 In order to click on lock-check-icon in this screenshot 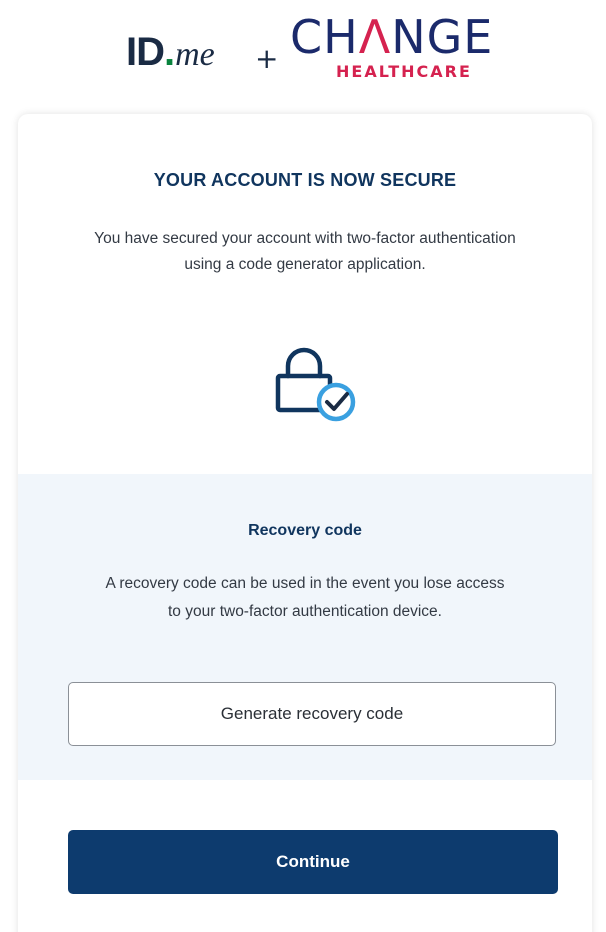, I will do `click(316, 384)`.